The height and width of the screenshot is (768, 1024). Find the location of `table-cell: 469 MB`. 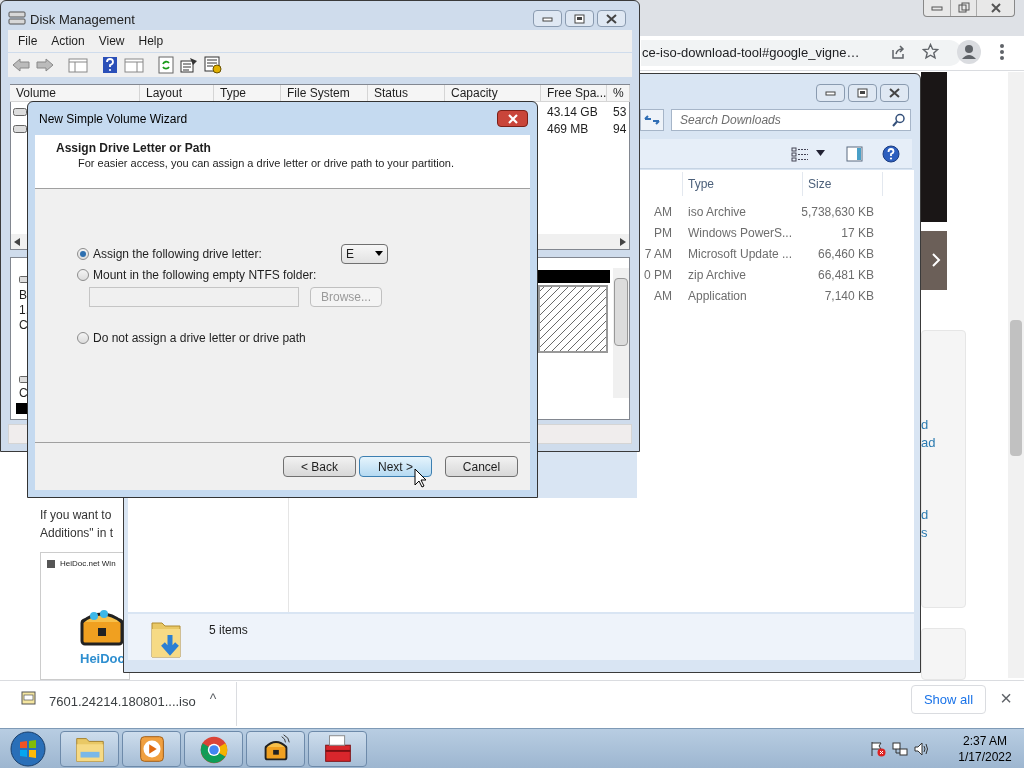

table-cell: 469 MB is located at coordinates (568, 129).